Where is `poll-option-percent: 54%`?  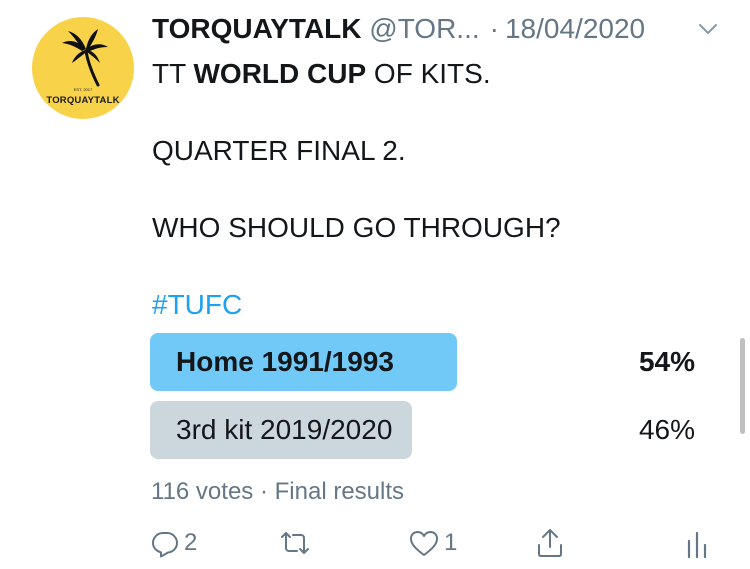
poll-option-percent: 54% is located at coordinates (666, 361).